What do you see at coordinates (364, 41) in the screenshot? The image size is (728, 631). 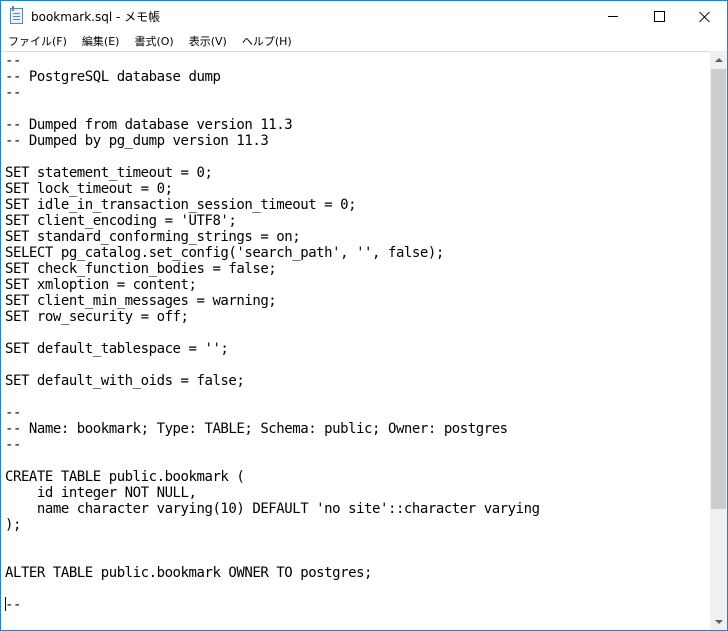 I see `menu-bar: ファイル(F) 編集(E) 書式(O) 表示(V) ヘルプ(H)` at bounding box center [364, 41].